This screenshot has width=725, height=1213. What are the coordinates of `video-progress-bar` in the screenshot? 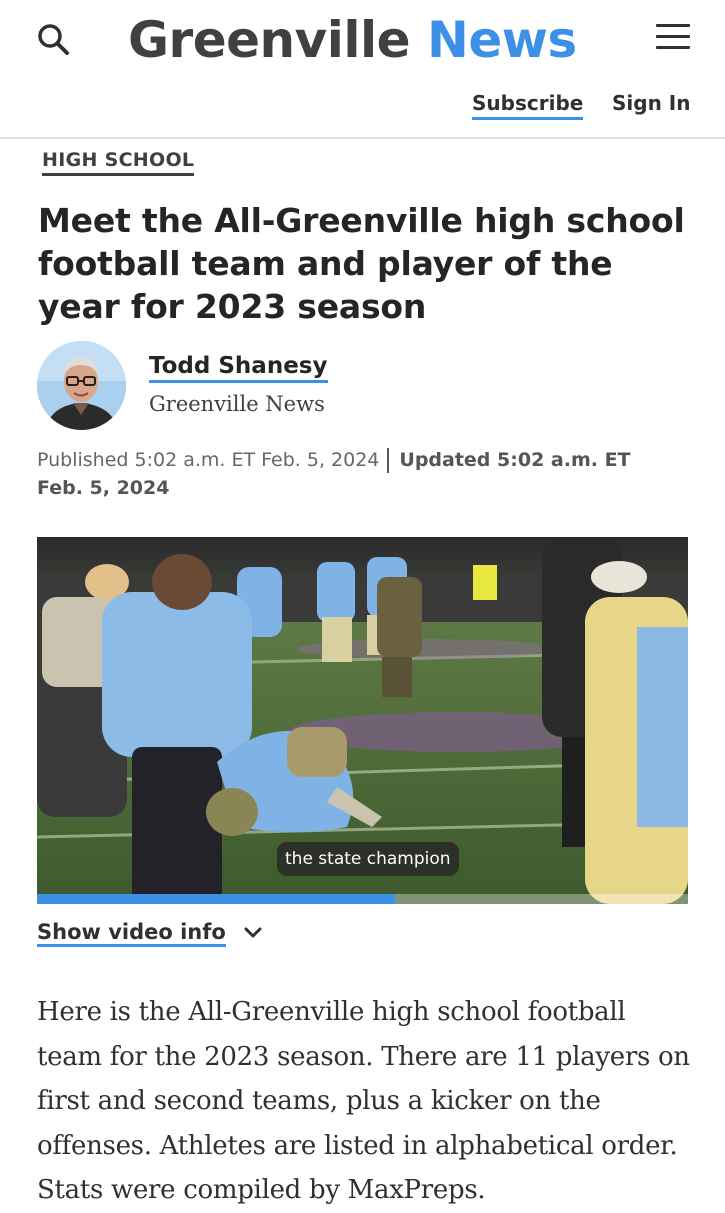 It's located at (362, 899).